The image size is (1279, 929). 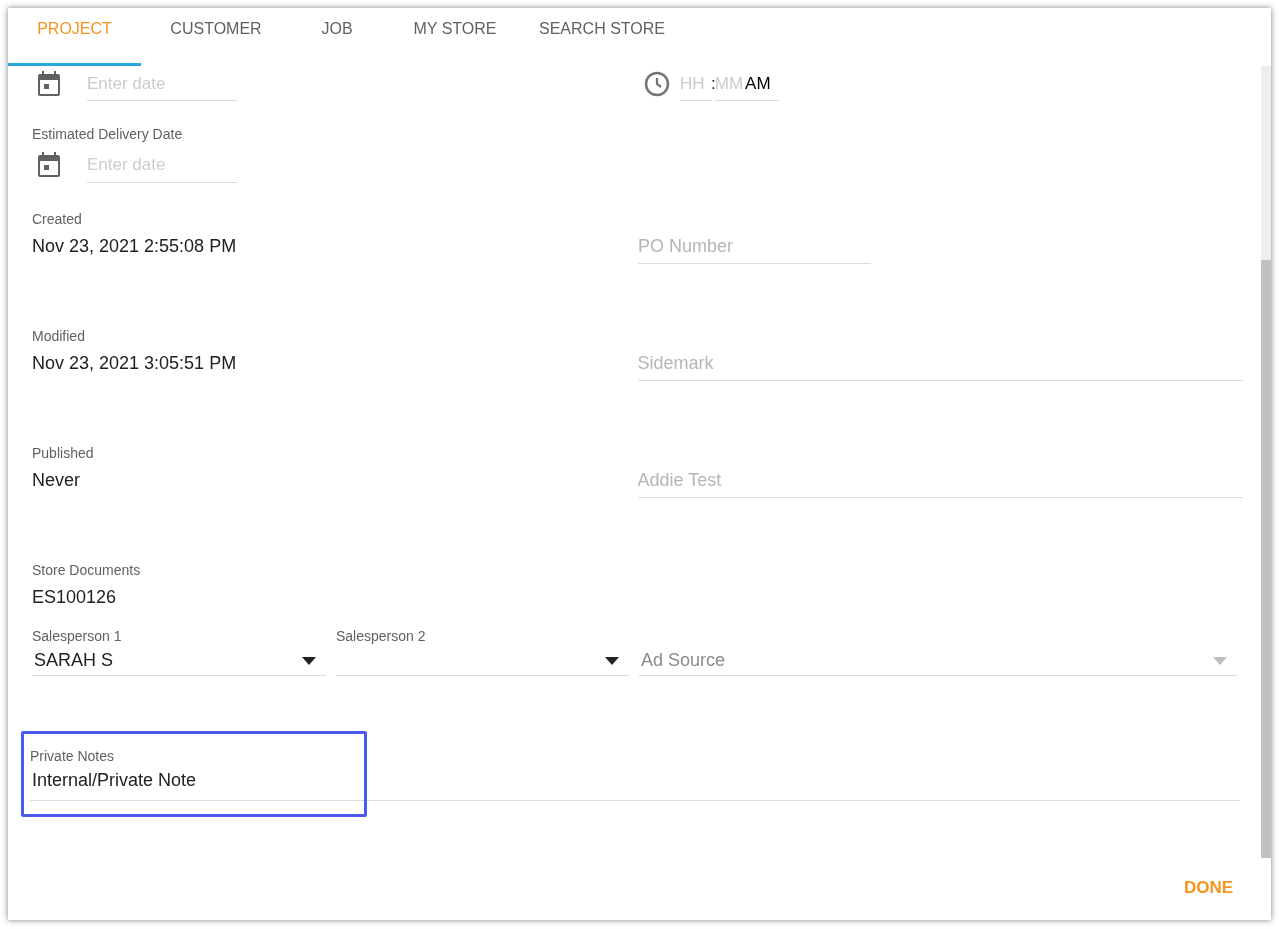 I want to click on field-value: Nov 23, 2021 2:55:08 PM, so click(x=135, y=246).